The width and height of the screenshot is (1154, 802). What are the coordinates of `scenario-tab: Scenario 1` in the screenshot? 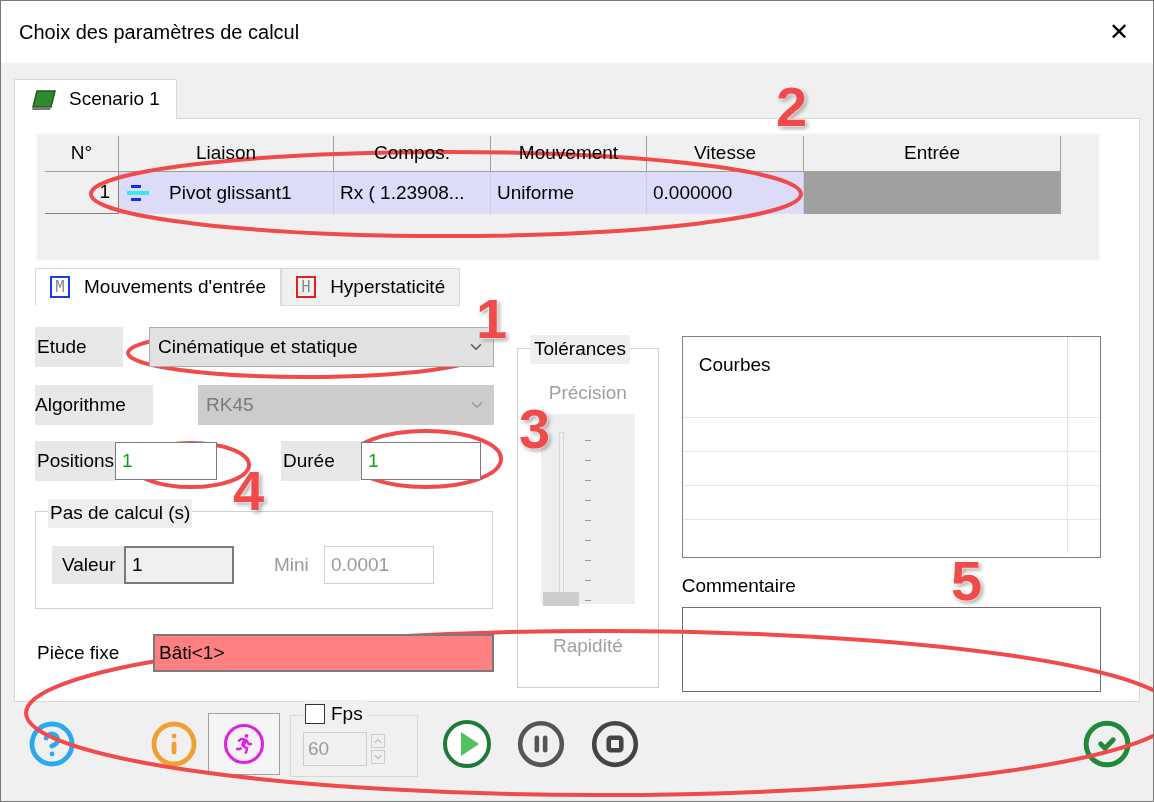 It's located at (95, 99).